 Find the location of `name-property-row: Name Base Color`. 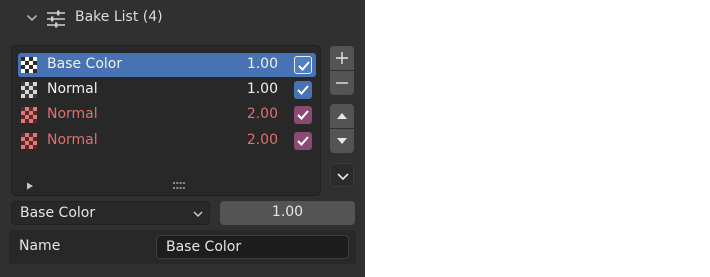

name-property-row: Name Base Color is located at coordinates (182, 247).